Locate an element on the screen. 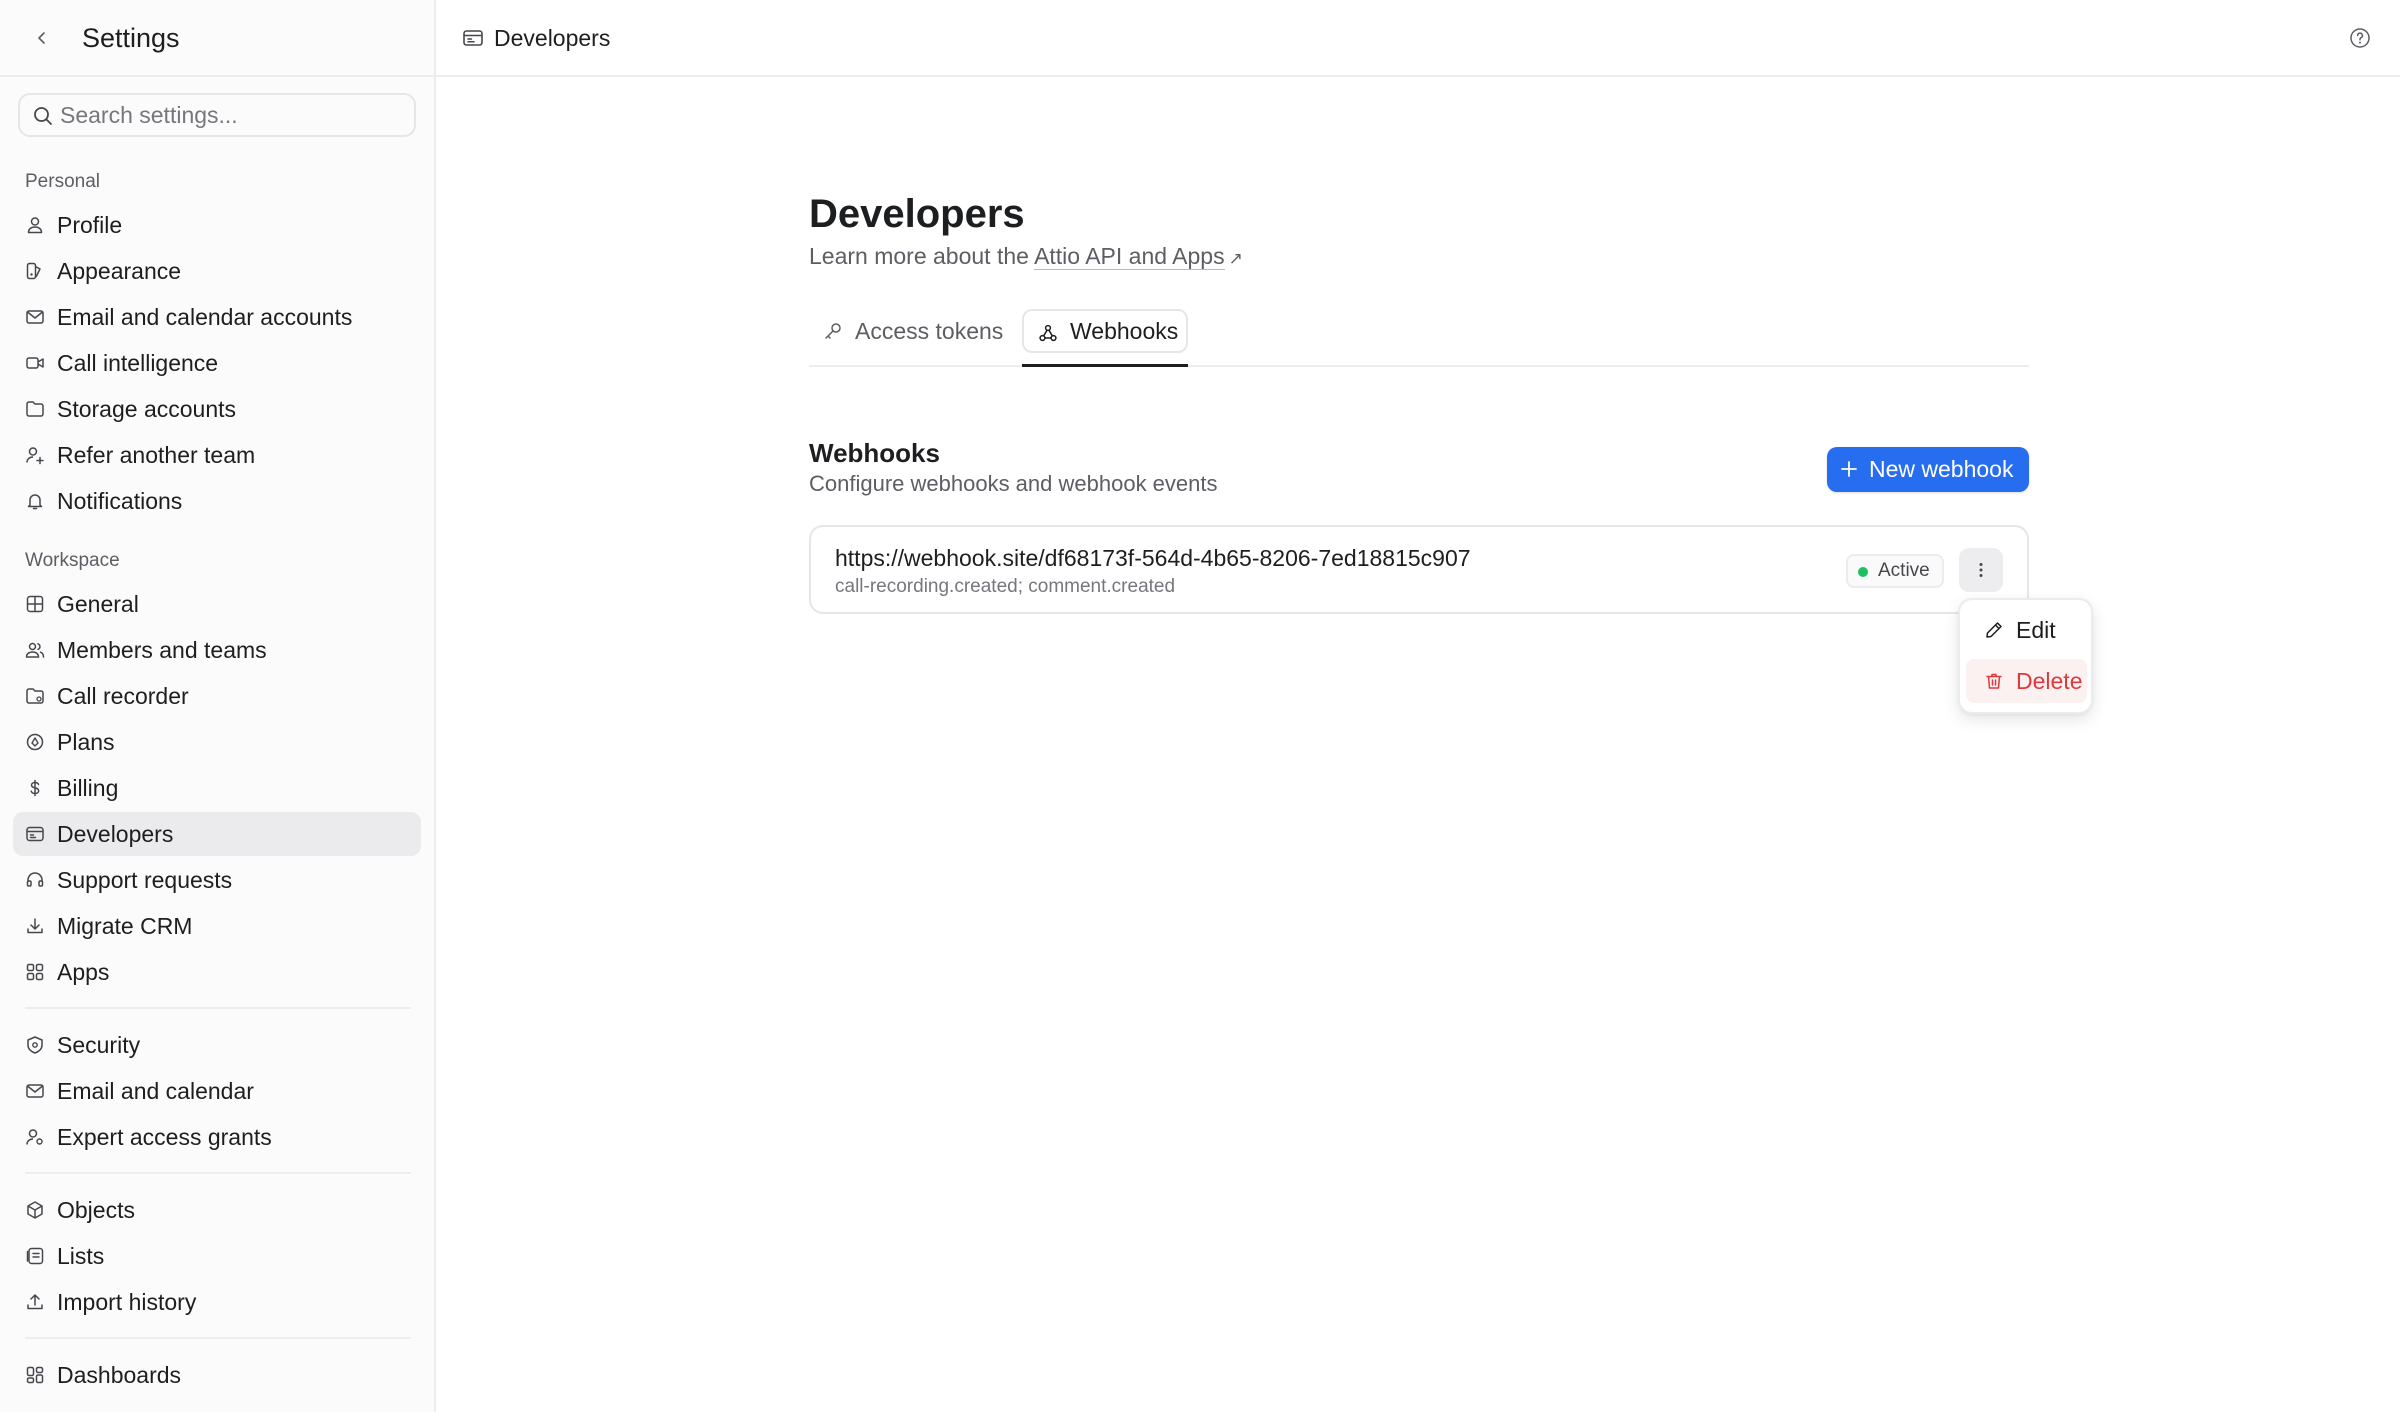  sidebar-item-plans: Plans is located at coordinates (217, 742).